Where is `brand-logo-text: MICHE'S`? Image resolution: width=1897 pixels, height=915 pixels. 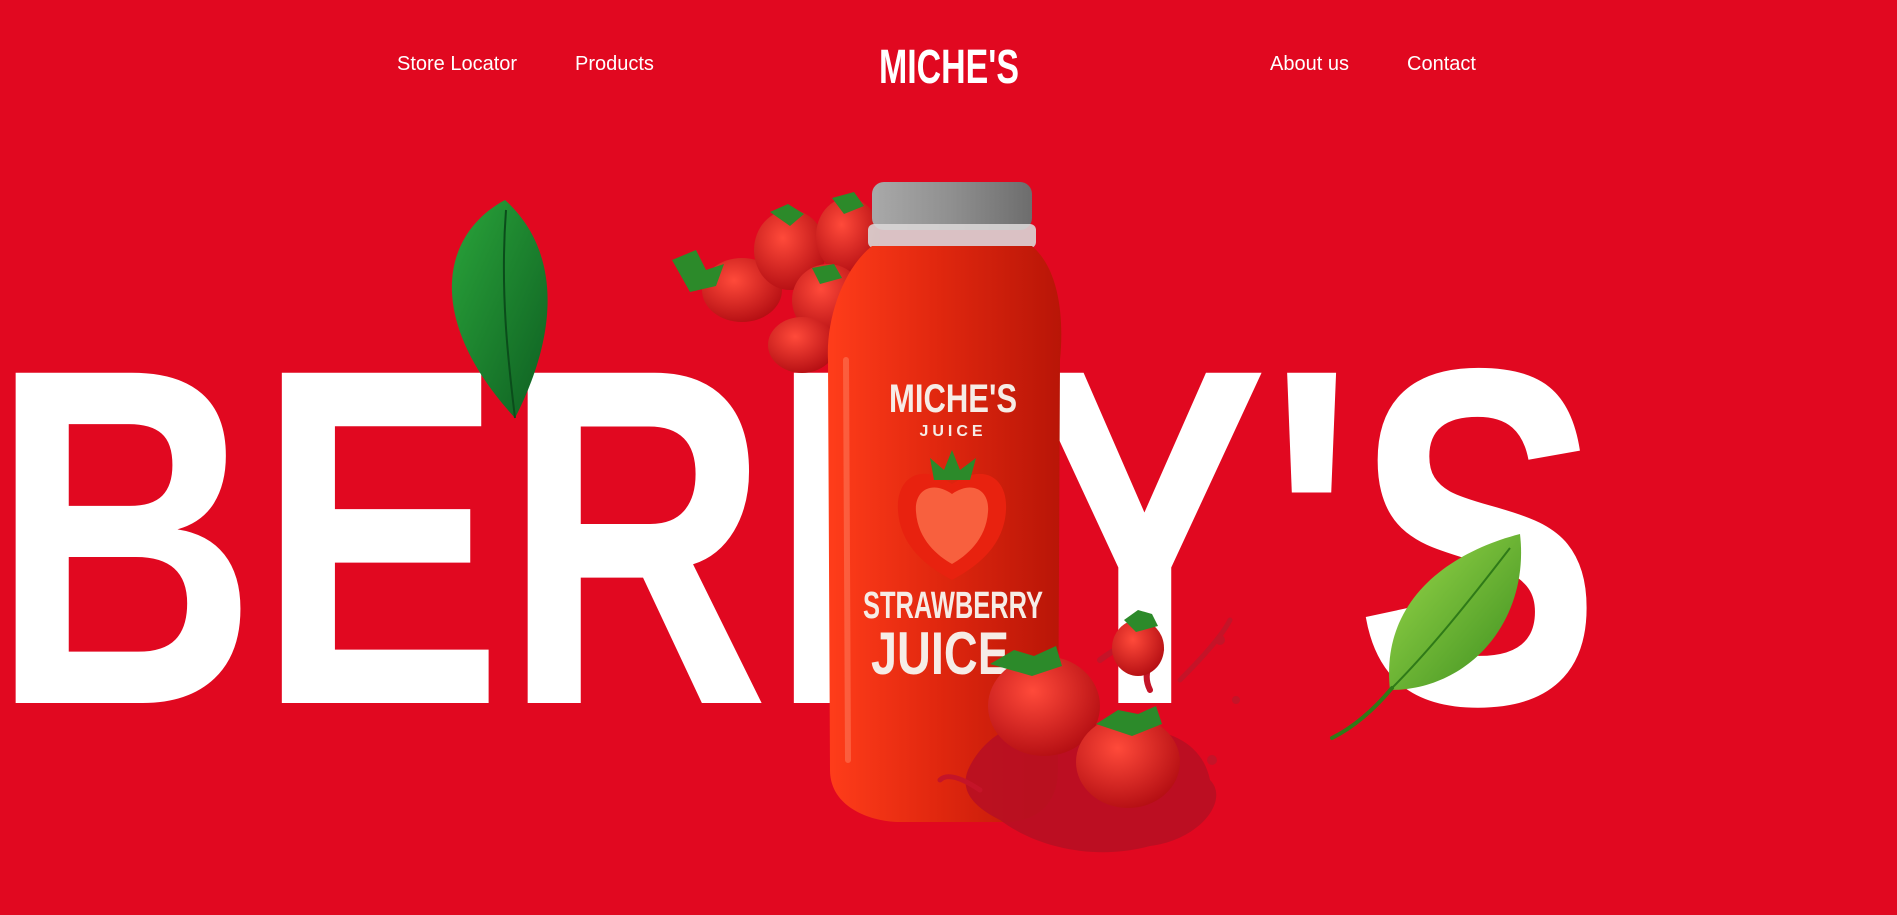
brand-logo-text: MICHE'S is located at coordinates (949, 66).